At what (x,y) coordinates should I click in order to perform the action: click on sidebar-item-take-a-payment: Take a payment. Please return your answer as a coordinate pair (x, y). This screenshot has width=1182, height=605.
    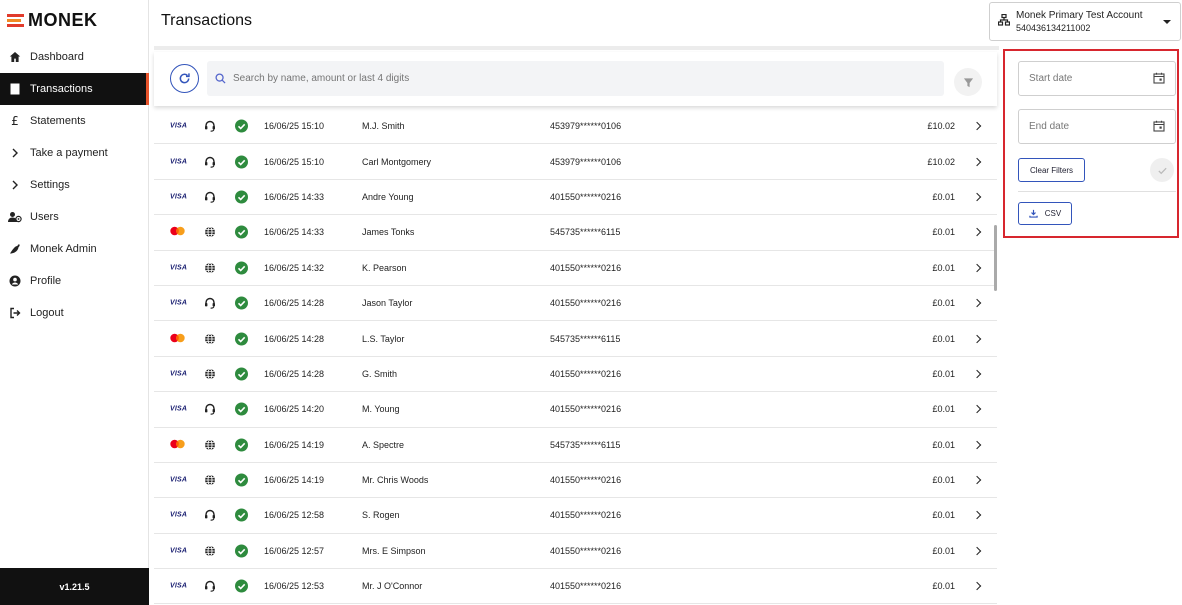
    Looking at the image, I should click on (74, 153).